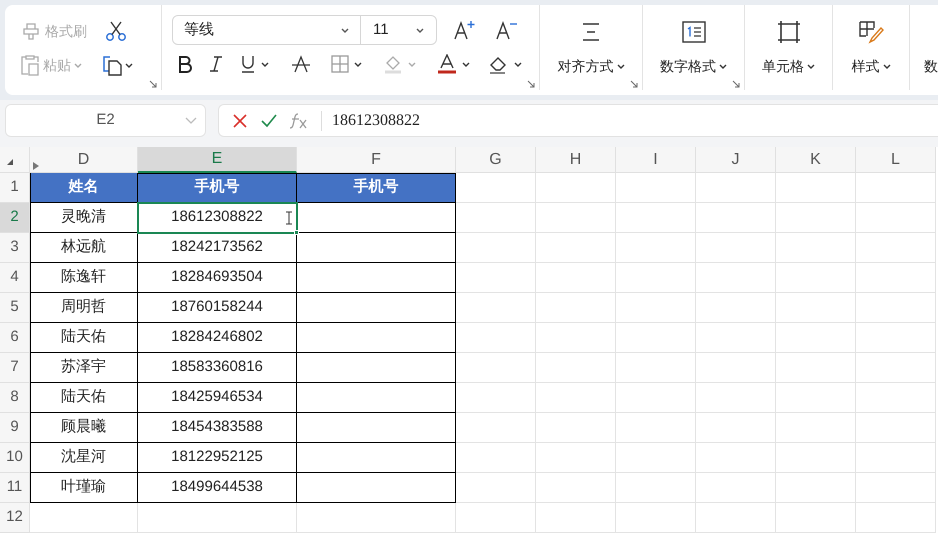 The height and width of the screenshot is (538, 938). I want to click on scissors-icon, so click(116, 31).